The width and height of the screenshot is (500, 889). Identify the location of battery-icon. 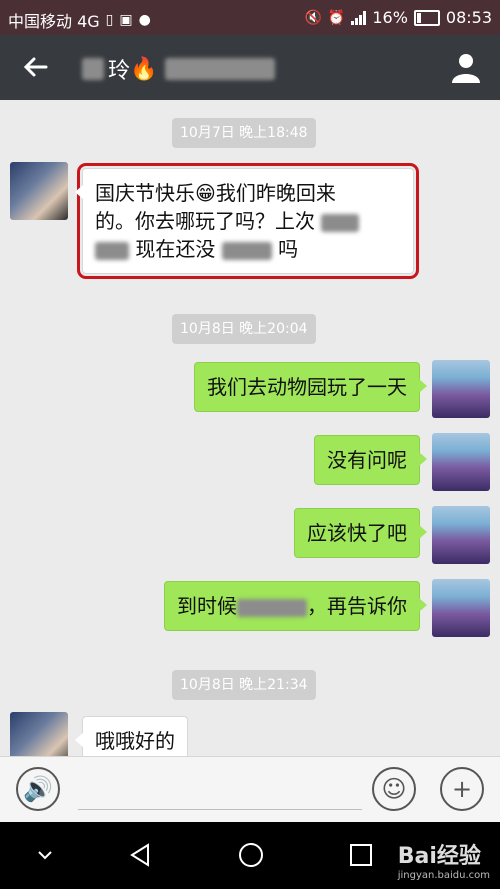
(426, 17).